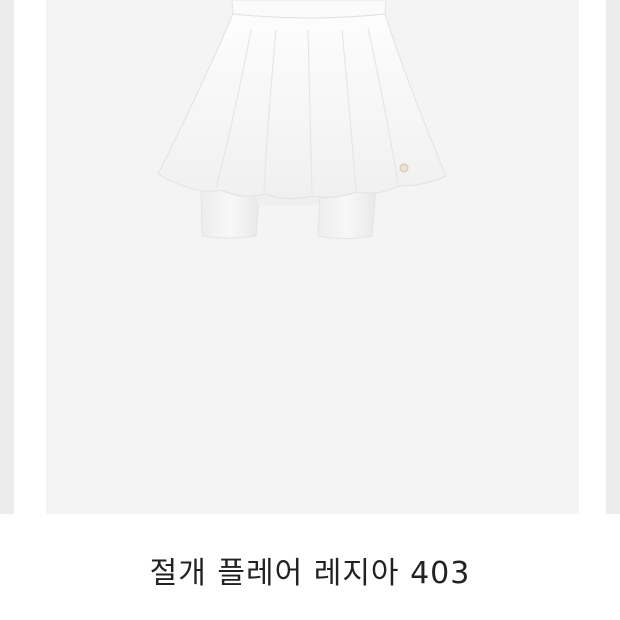 Image resolution: width=620 pixels, height=620 pixels. Describe the element at coordinates (309, 9) in the screenshot. I see `waistband` at that location.